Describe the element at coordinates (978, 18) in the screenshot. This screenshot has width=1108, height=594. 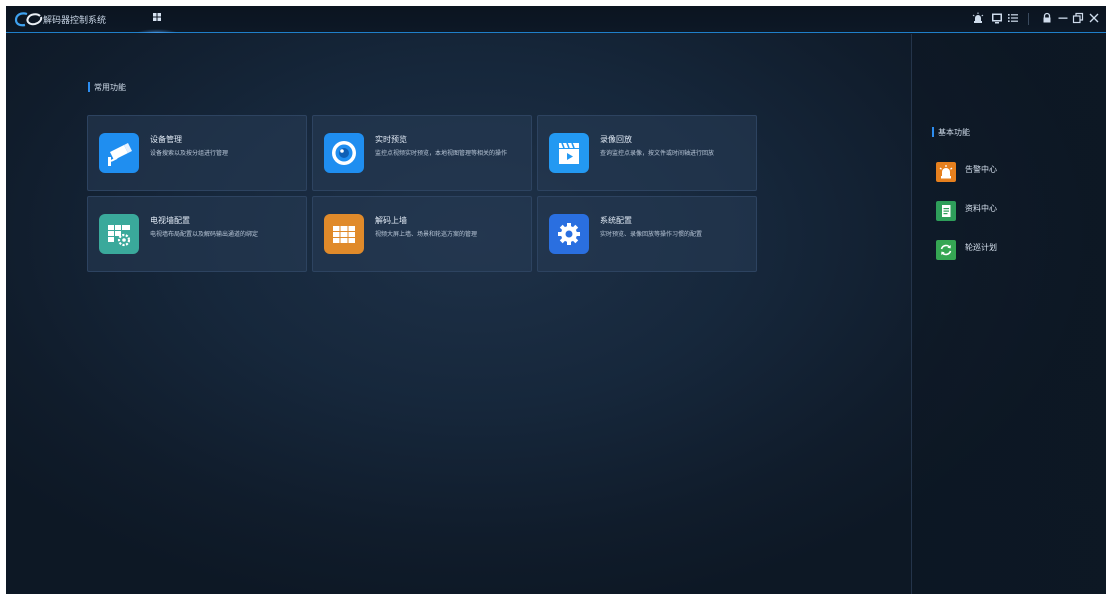
I see `alarm-icon` at that location.